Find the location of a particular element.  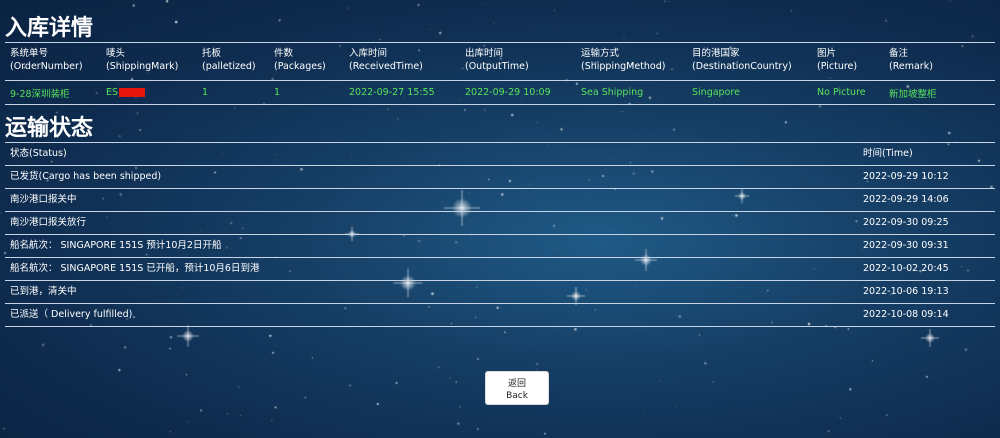

back-button: 返回 Back is located at coordinates (517, 388).